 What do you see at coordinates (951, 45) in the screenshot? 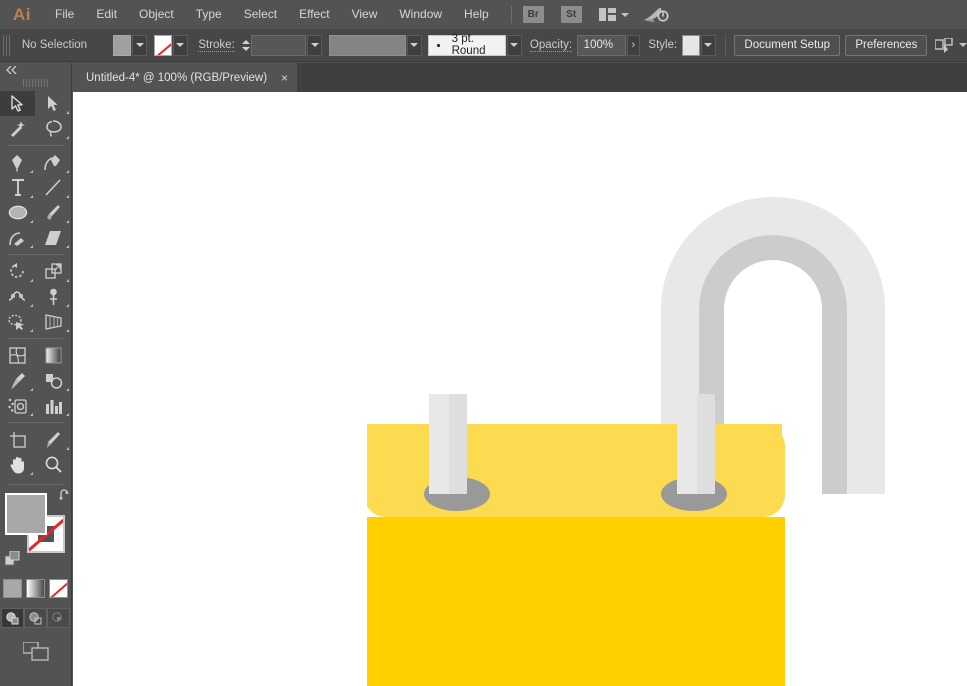
I see `select-similar-objects-icon` at bounding box center [951, 45].